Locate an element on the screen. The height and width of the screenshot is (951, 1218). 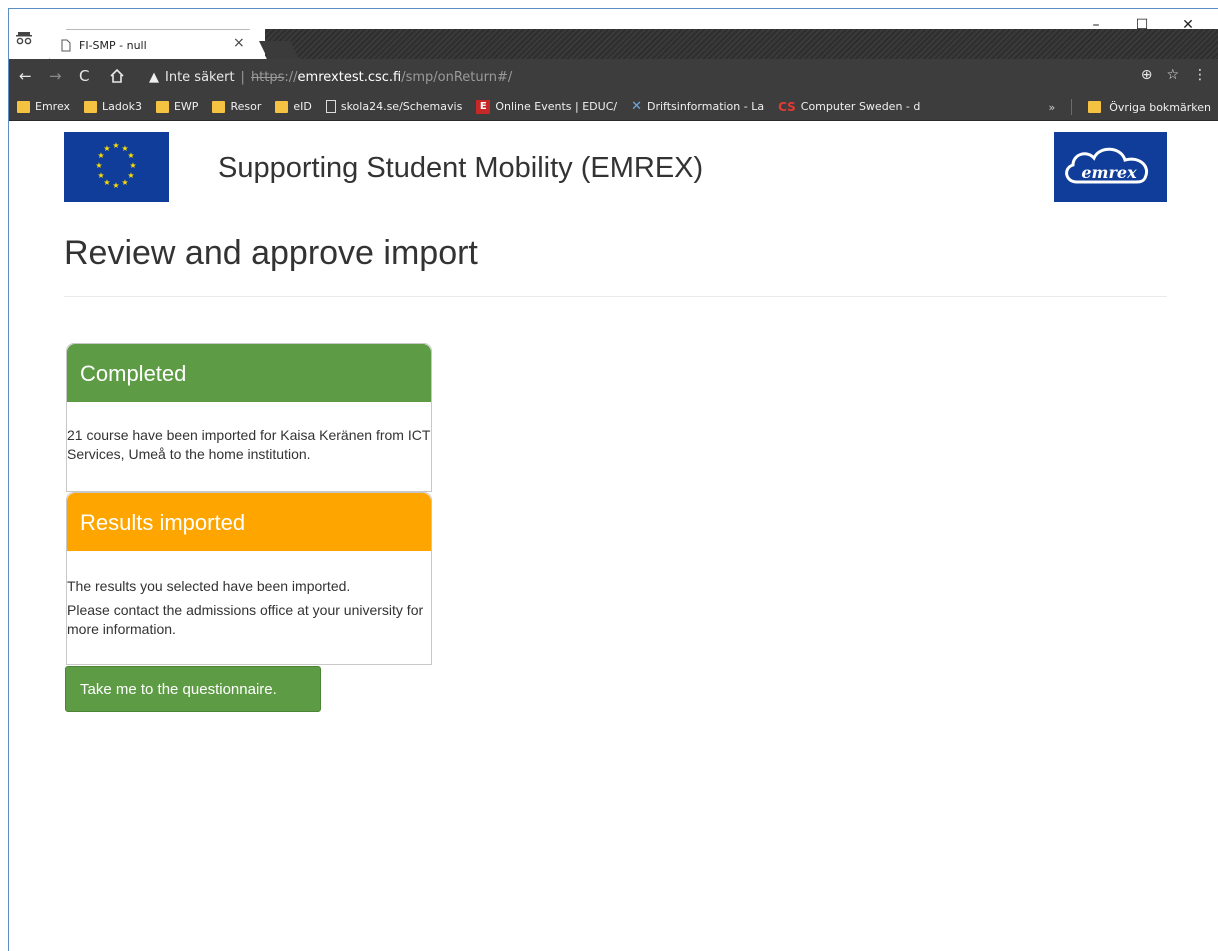
tab-content: FI-SMP - null is located at coordinates (104, 45).